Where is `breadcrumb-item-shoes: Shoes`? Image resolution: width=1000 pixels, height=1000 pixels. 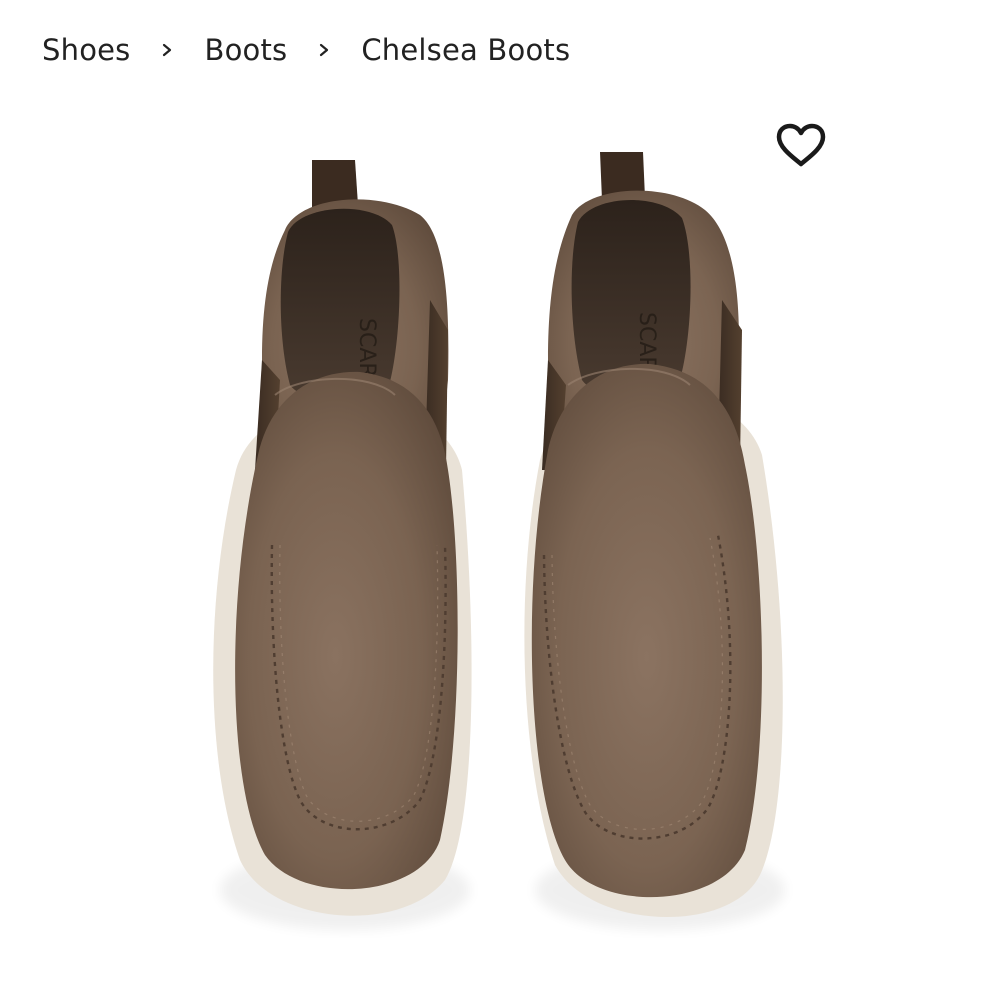
breadcrumb-item-shoes: Shoes is located at coordinates (86, 50).